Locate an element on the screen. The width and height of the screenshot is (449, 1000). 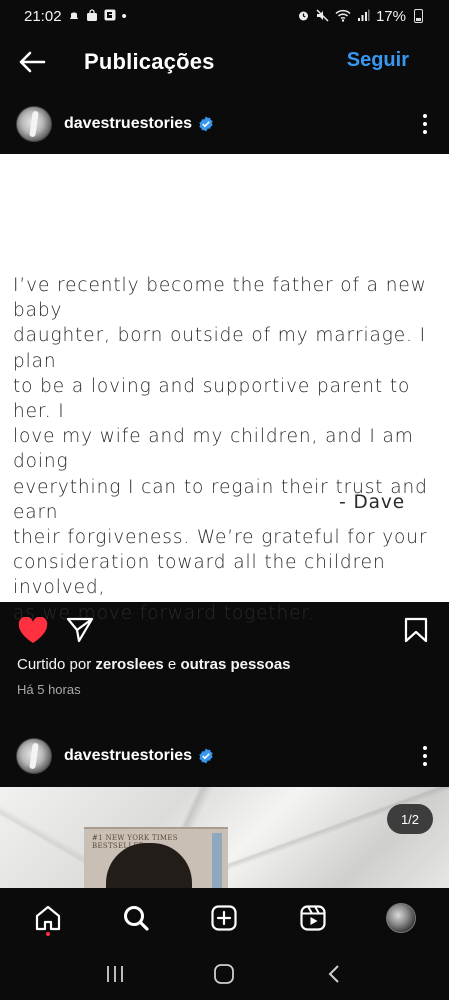
arrow-left-icon is located at coordinates (32, 62).